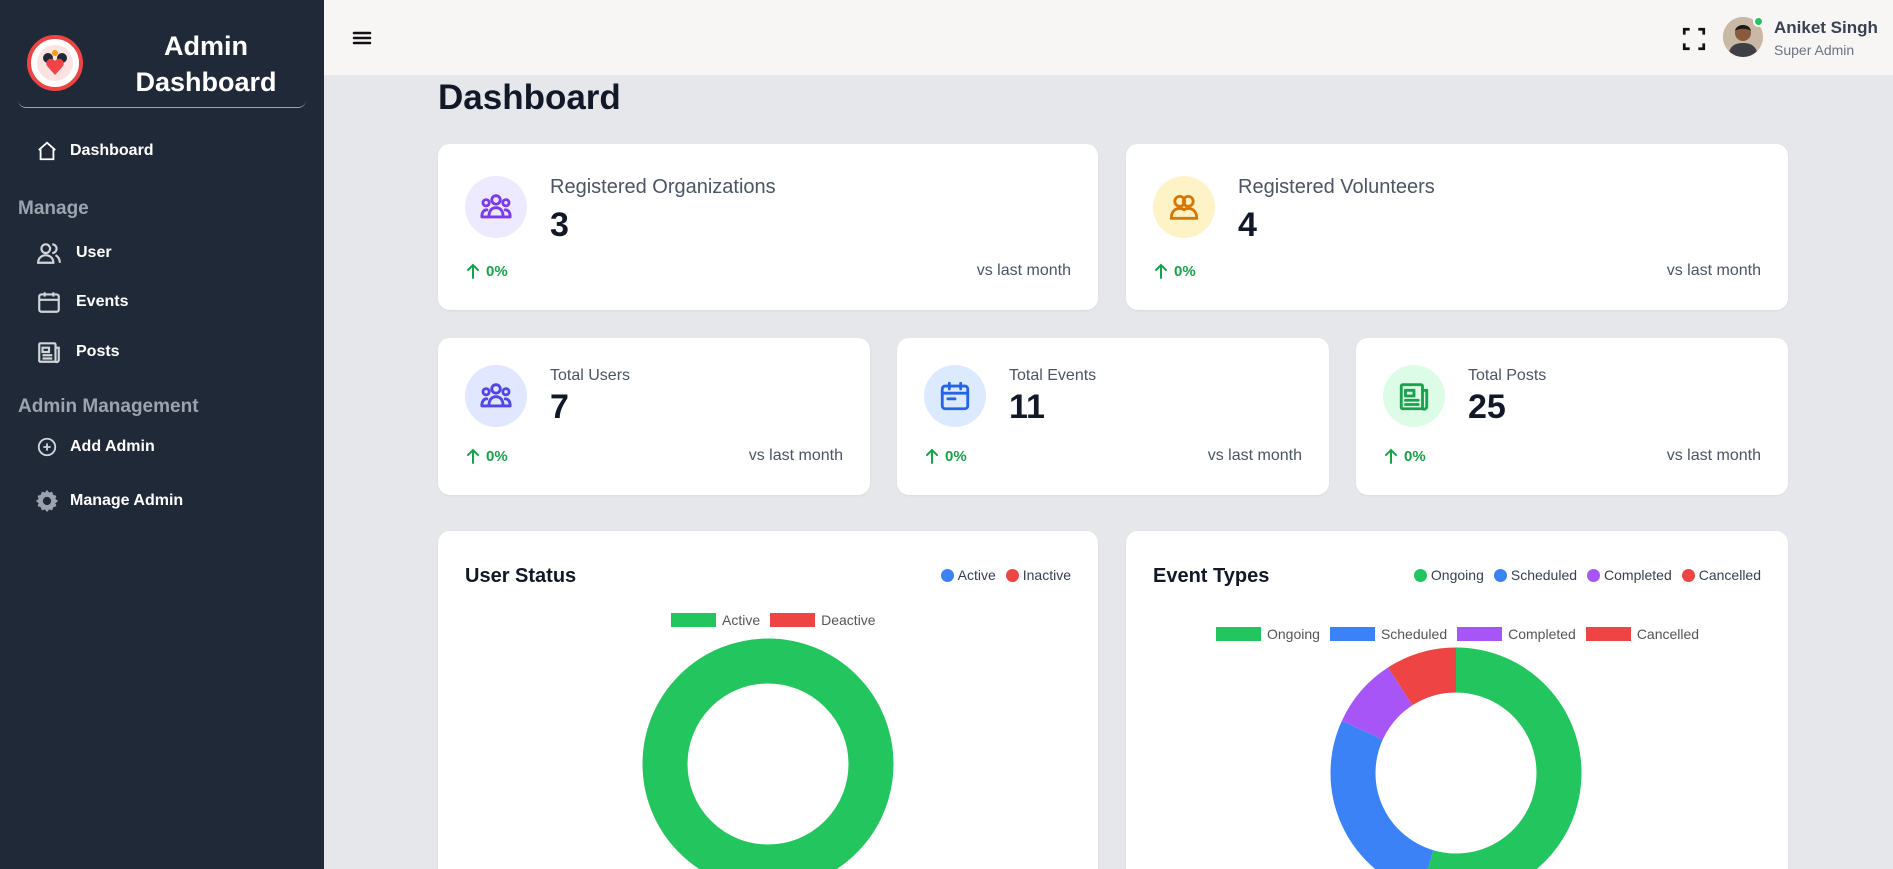  Describe the element at coordinates (1487, 407) in the screenshot. I see `stat-value: 25` at that location.